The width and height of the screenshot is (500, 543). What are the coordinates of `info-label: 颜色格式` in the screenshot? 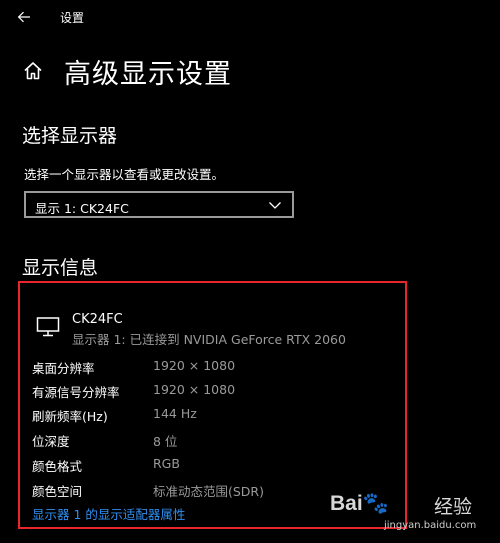 It's located at (57, 466).